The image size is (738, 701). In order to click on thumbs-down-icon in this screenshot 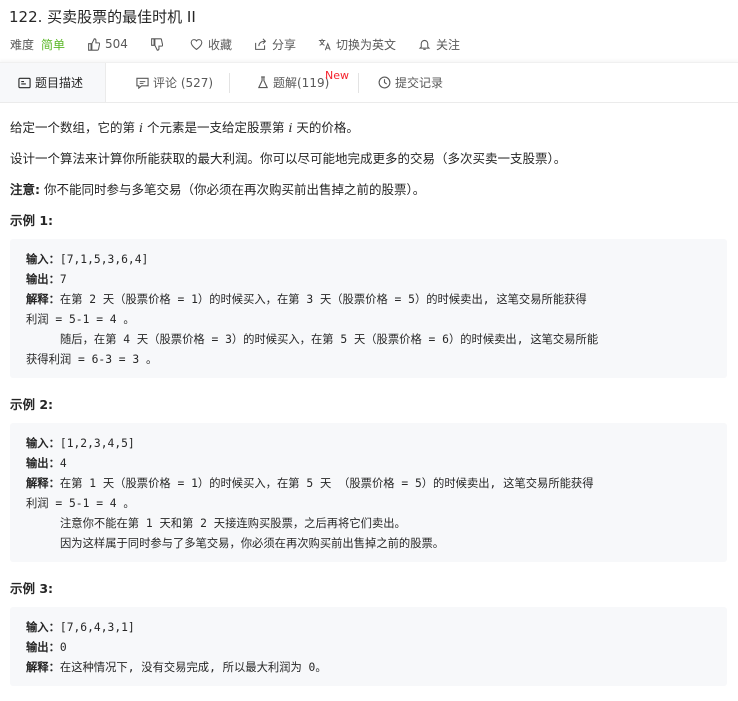, I will do `click(157, 44)`.